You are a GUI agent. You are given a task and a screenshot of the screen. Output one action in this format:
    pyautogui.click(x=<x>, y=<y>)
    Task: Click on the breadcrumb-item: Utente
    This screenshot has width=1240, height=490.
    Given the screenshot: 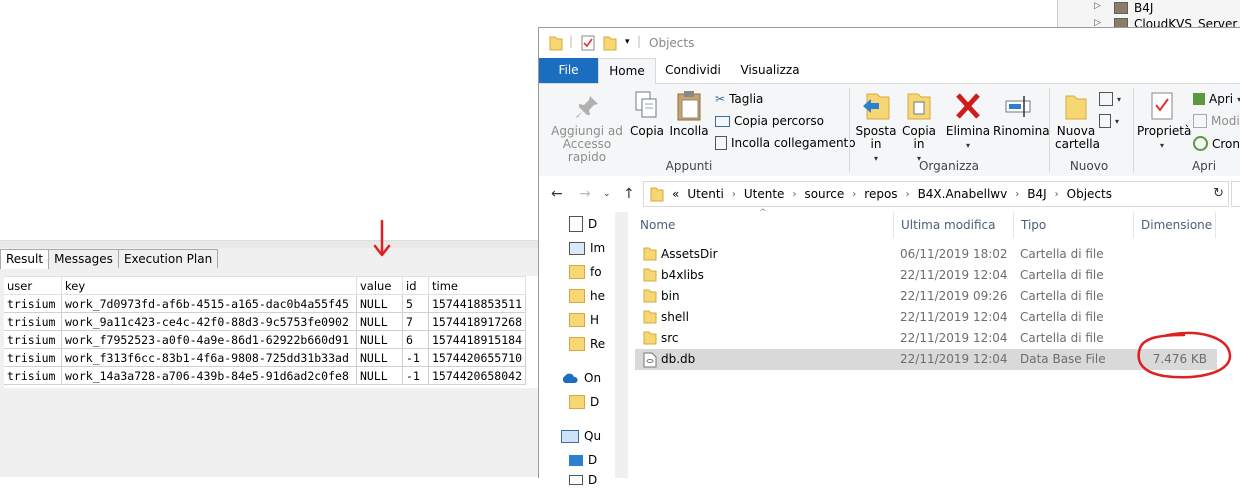 What is the action you would take?
    pyautogui.click(x=764, y=194)
    